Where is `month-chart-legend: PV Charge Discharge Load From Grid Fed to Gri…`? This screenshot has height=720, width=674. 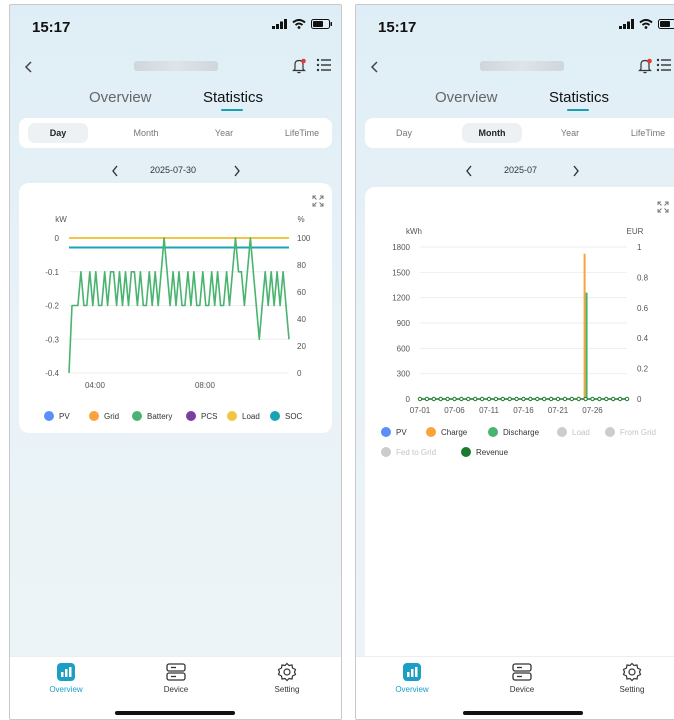
month-chart-legend: PV Charge Discharge Load From Grid Fed to Gri… is located at coordinates (519, 447).